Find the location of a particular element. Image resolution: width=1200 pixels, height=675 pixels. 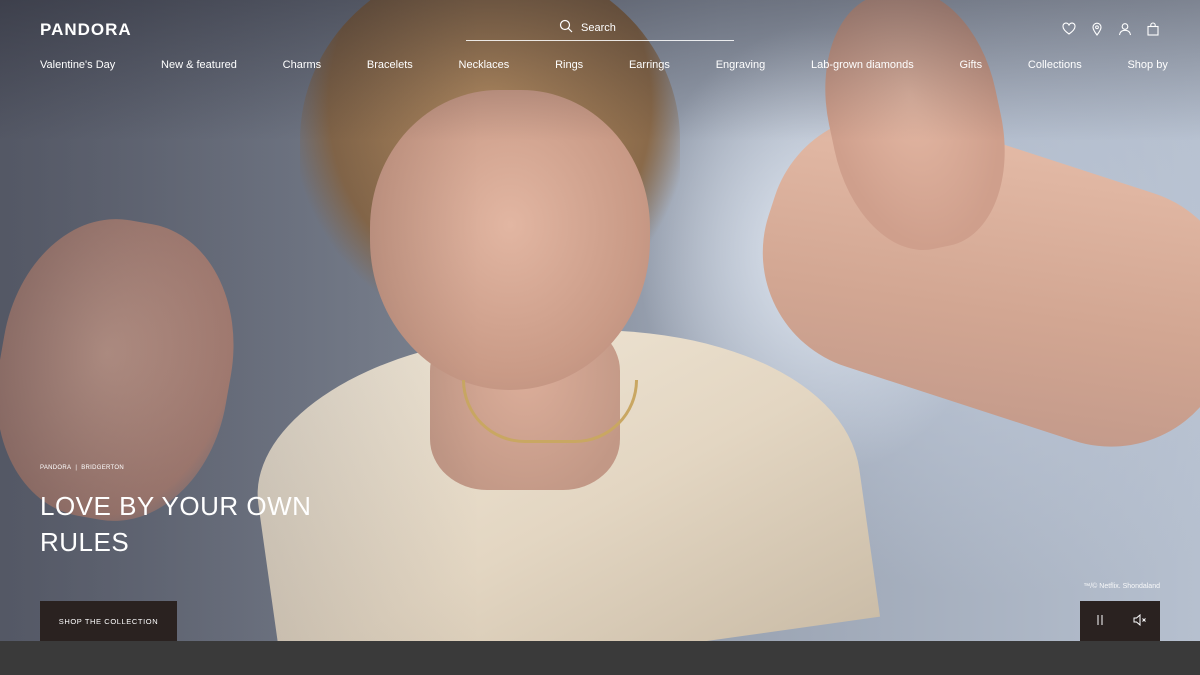

nav-item-bracelets: Bracelets is located at coordinates (390, 65).